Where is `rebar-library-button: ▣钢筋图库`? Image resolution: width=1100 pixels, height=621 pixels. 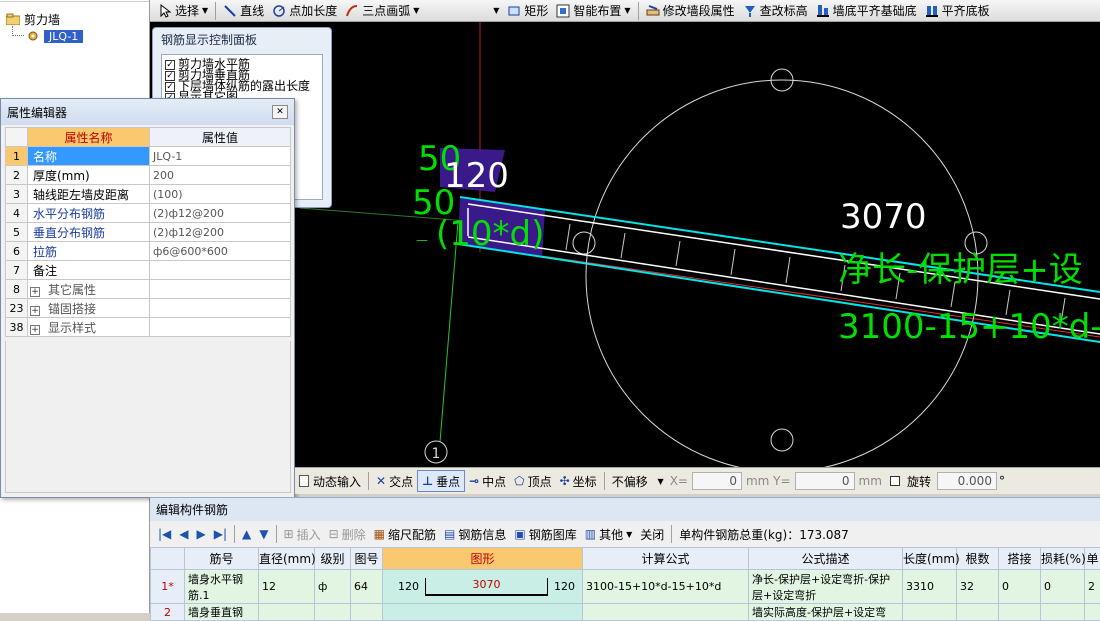
rebar-library-button: ▣钢筋图库 is located at coordinates (545, 534).